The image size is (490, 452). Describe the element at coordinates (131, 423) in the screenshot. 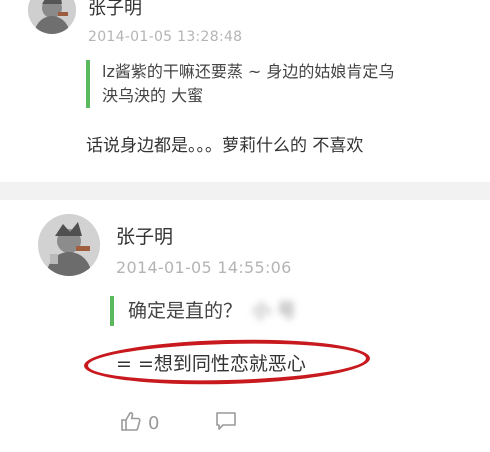

I see `thumbs-up-icon` at that location.